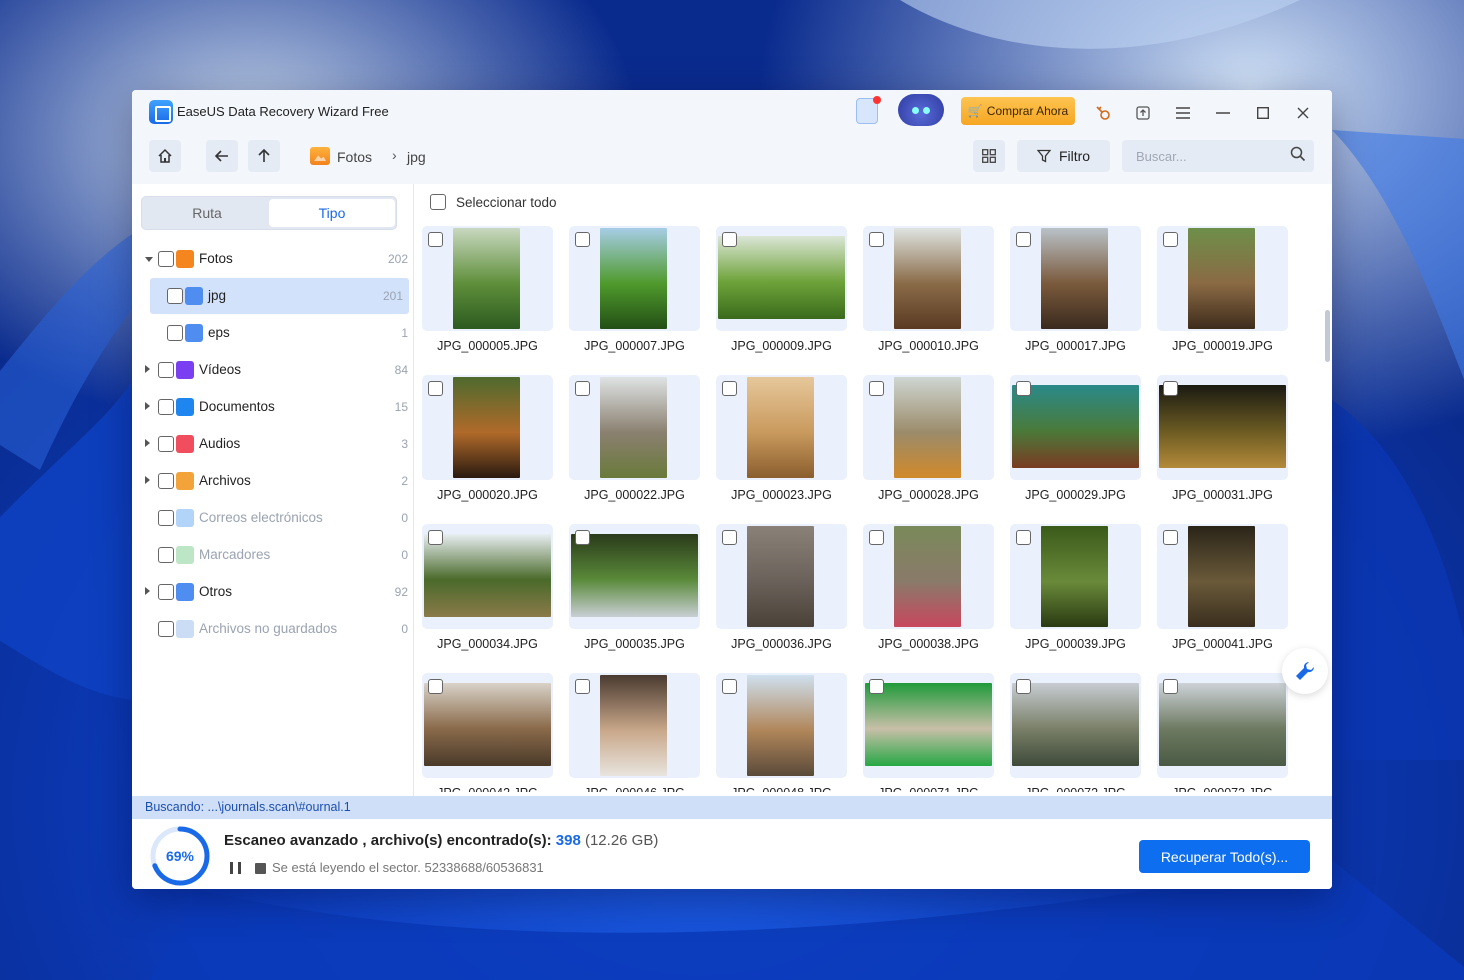  What do you see at coordinates (1063, 156) in the screenshot?
I see `filter-button: Filtro` at bounding box center [1063, 156].